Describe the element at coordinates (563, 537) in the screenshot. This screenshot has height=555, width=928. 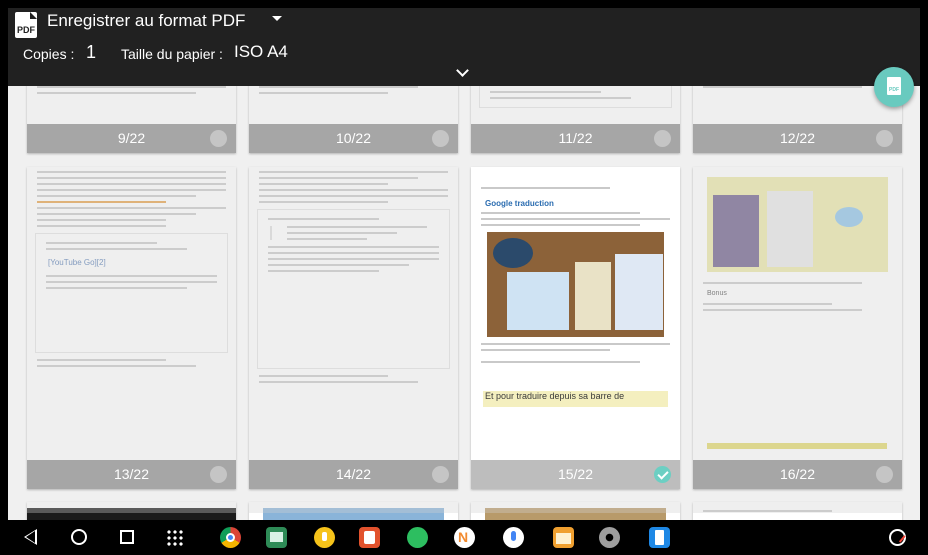
I see `files-app-icon` at that location.